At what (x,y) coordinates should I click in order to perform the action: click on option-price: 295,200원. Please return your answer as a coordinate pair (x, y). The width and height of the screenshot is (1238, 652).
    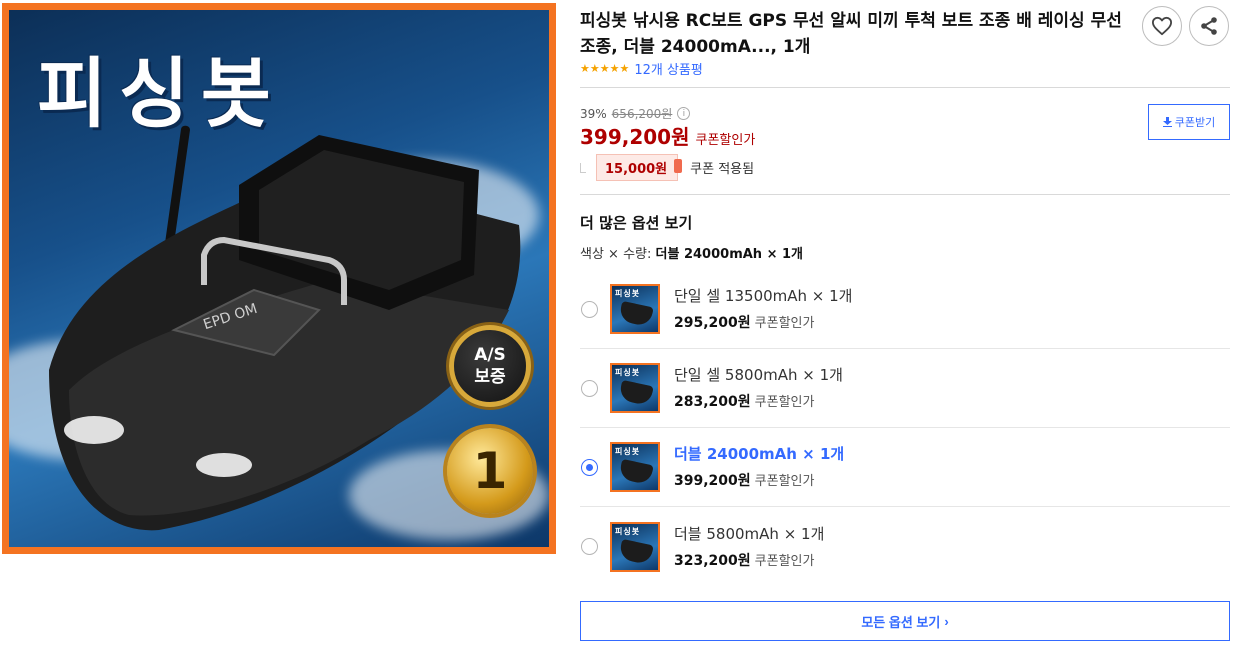
    Looking at the image, I should click on (712, 323).